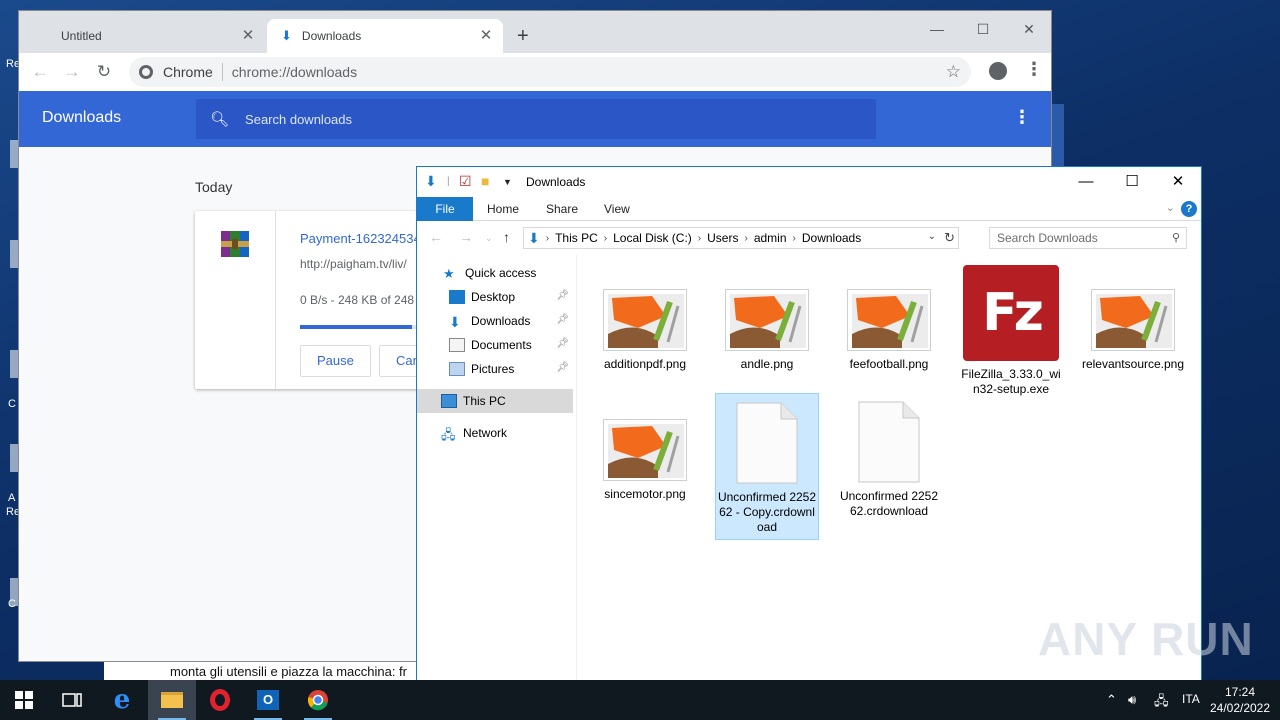 This screenshot has width=1280, height=720. I want to click on file-item: Unconfirmed 225262.crdownload, so click(889, 458).